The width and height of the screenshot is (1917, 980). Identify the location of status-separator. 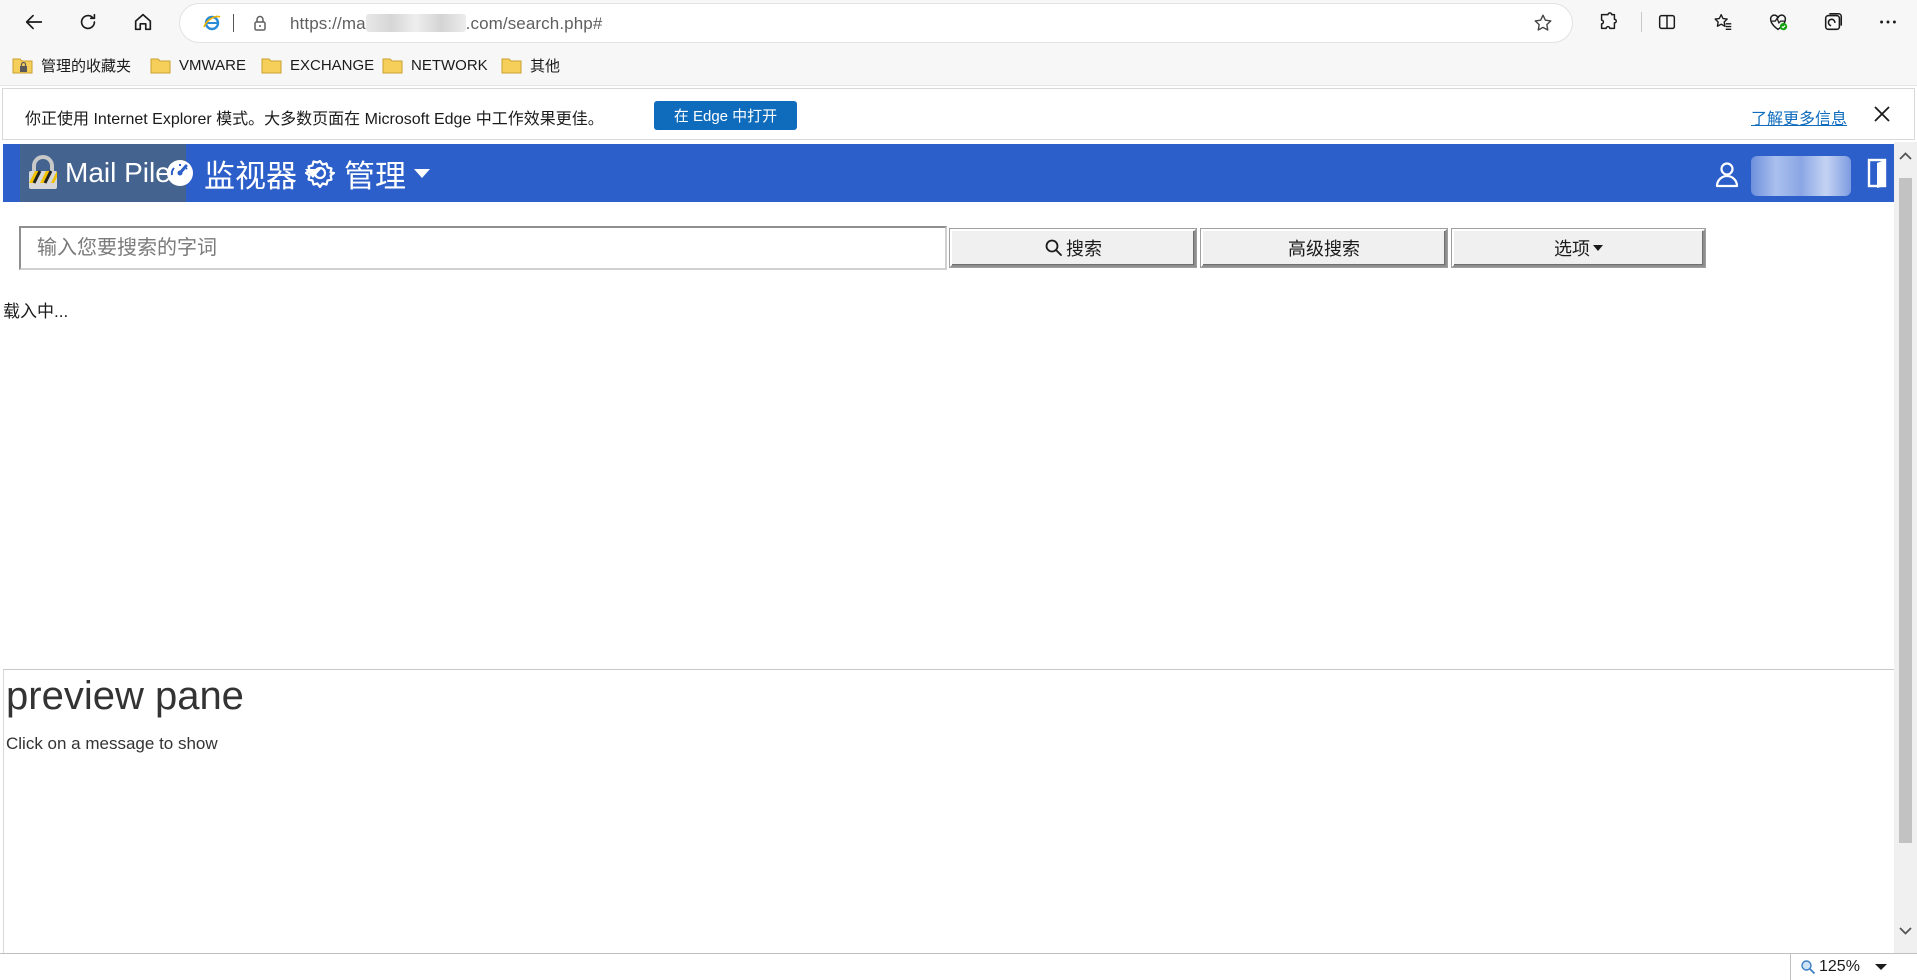
(1790, 967).